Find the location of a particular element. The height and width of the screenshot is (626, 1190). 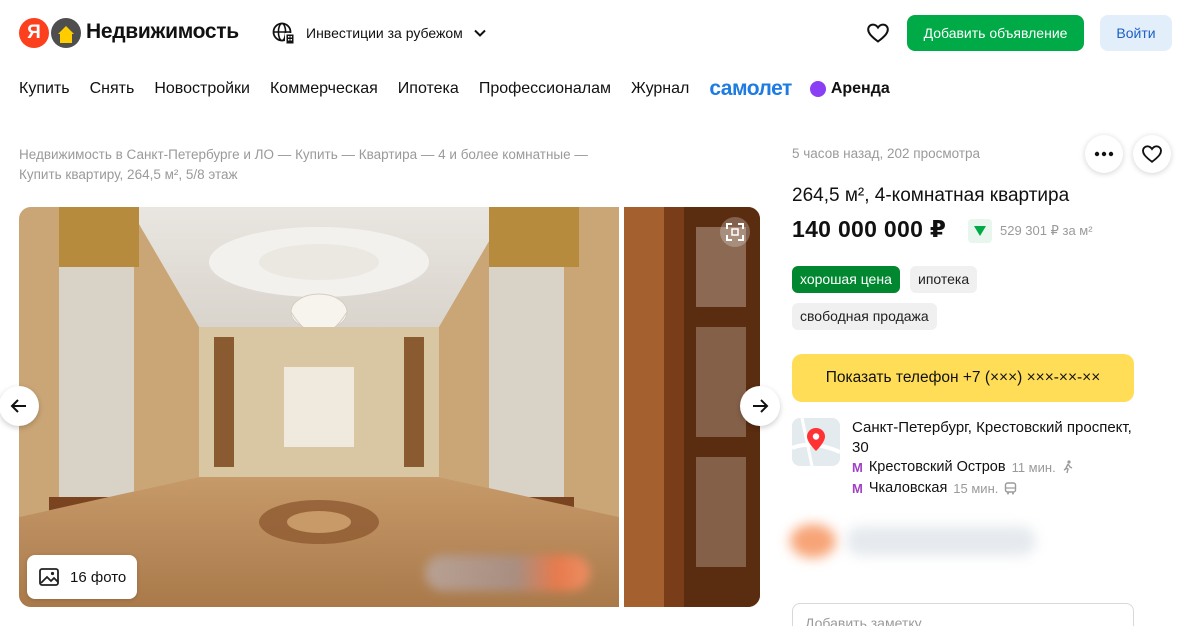

price-per-meter: 529 301 ₽ за м² is located at coordinates (1046, 230).